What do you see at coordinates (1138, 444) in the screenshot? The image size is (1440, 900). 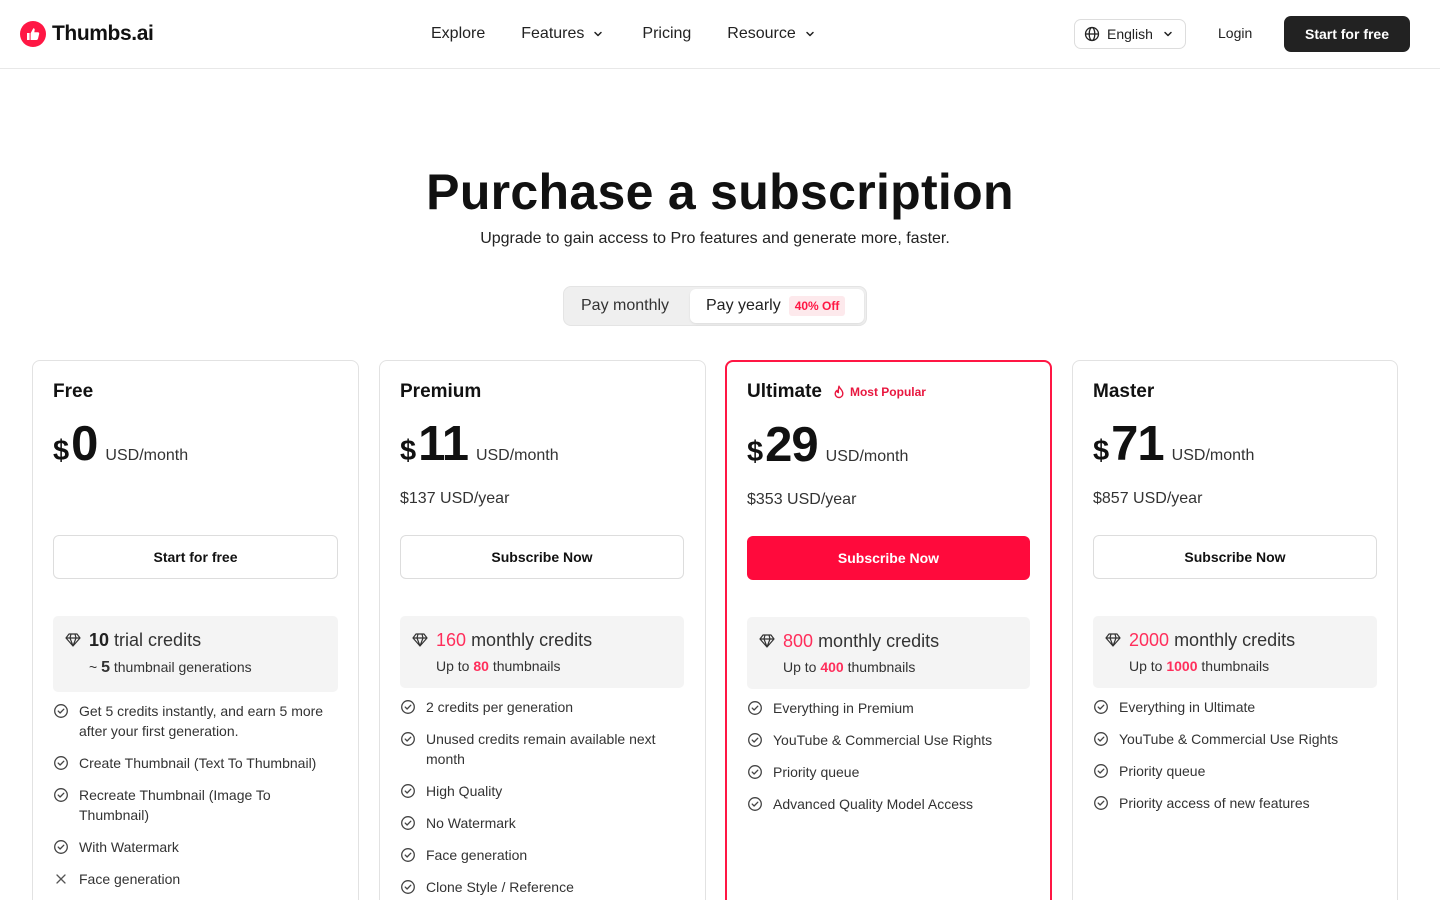 I see `price-amount: 71` at bounding box center [1138, 444].